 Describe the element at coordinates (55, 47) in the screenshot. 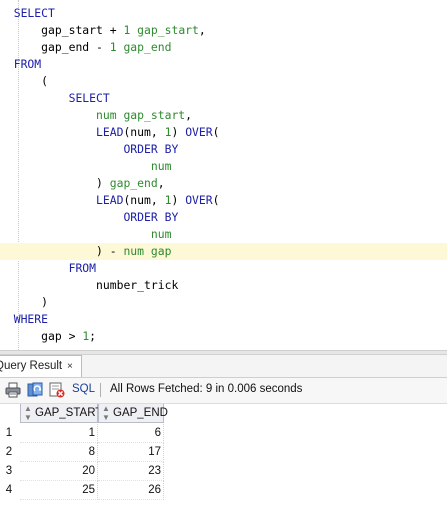

I see `code-token-id: gap_end` at that location.